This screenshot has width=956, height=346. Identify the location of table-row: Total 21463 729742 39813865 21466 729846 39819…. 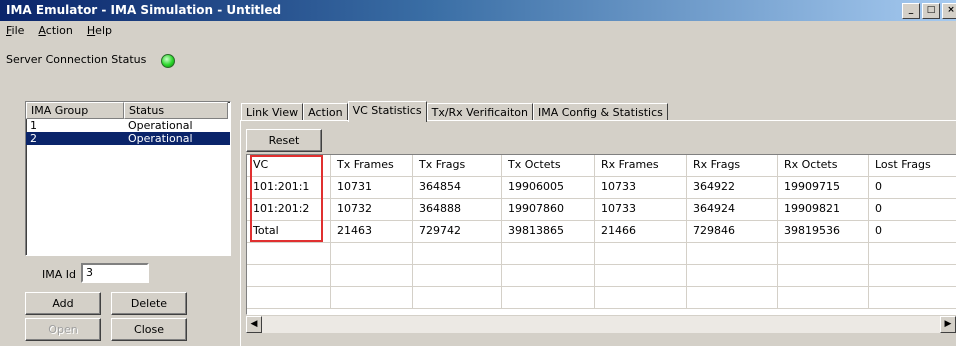
(601, 232).